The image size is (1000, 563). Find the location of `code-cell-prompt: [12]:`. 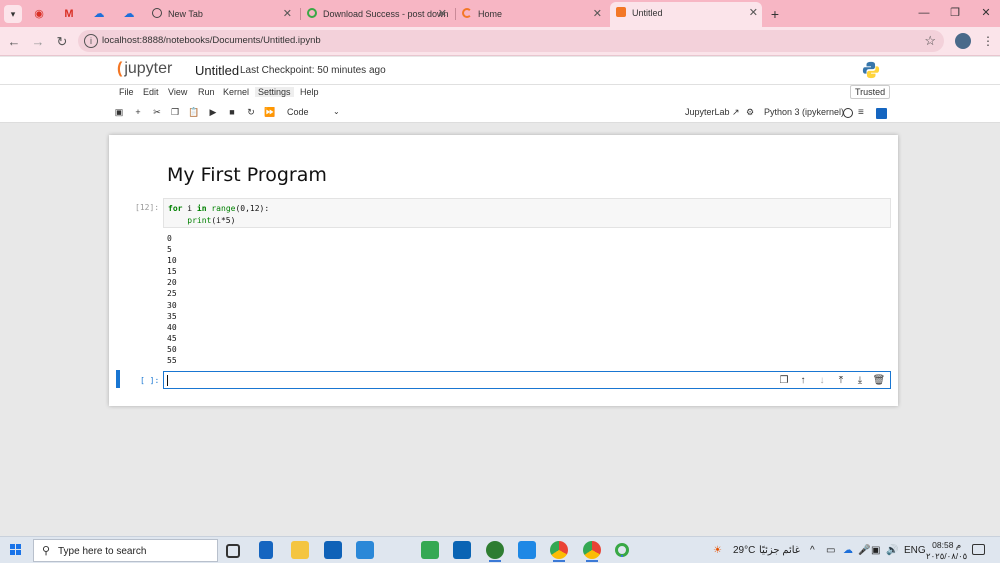

code-cell-prompt: [12]: is located at coordinates (147, 207).